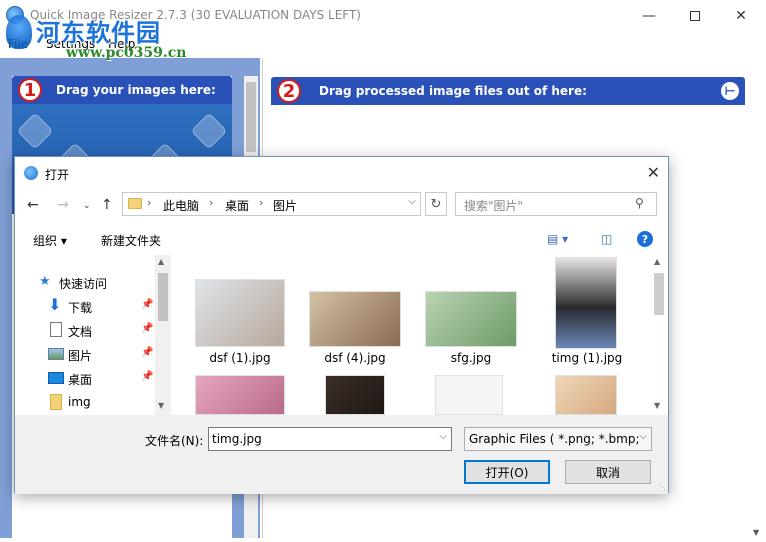 This screenshot has height=542, width=766. What do you see at coordinates (70, 44) in the screenshot?
I see `menu-settings: Settings` at bounding box center [70, 44].